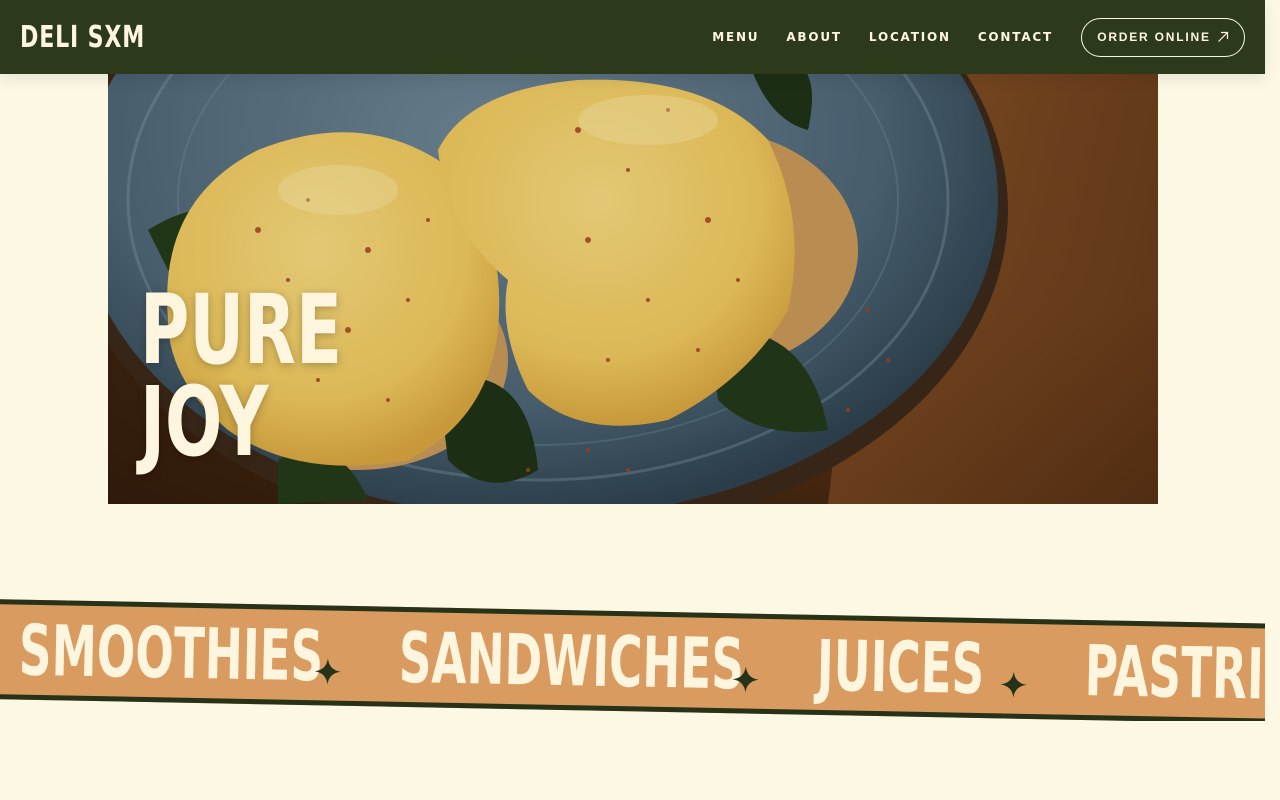  What do you see at coordinates (241, 330) in the screenshot?
I see `hero-title-line-1: PURE` at bounding box center [241, 330].